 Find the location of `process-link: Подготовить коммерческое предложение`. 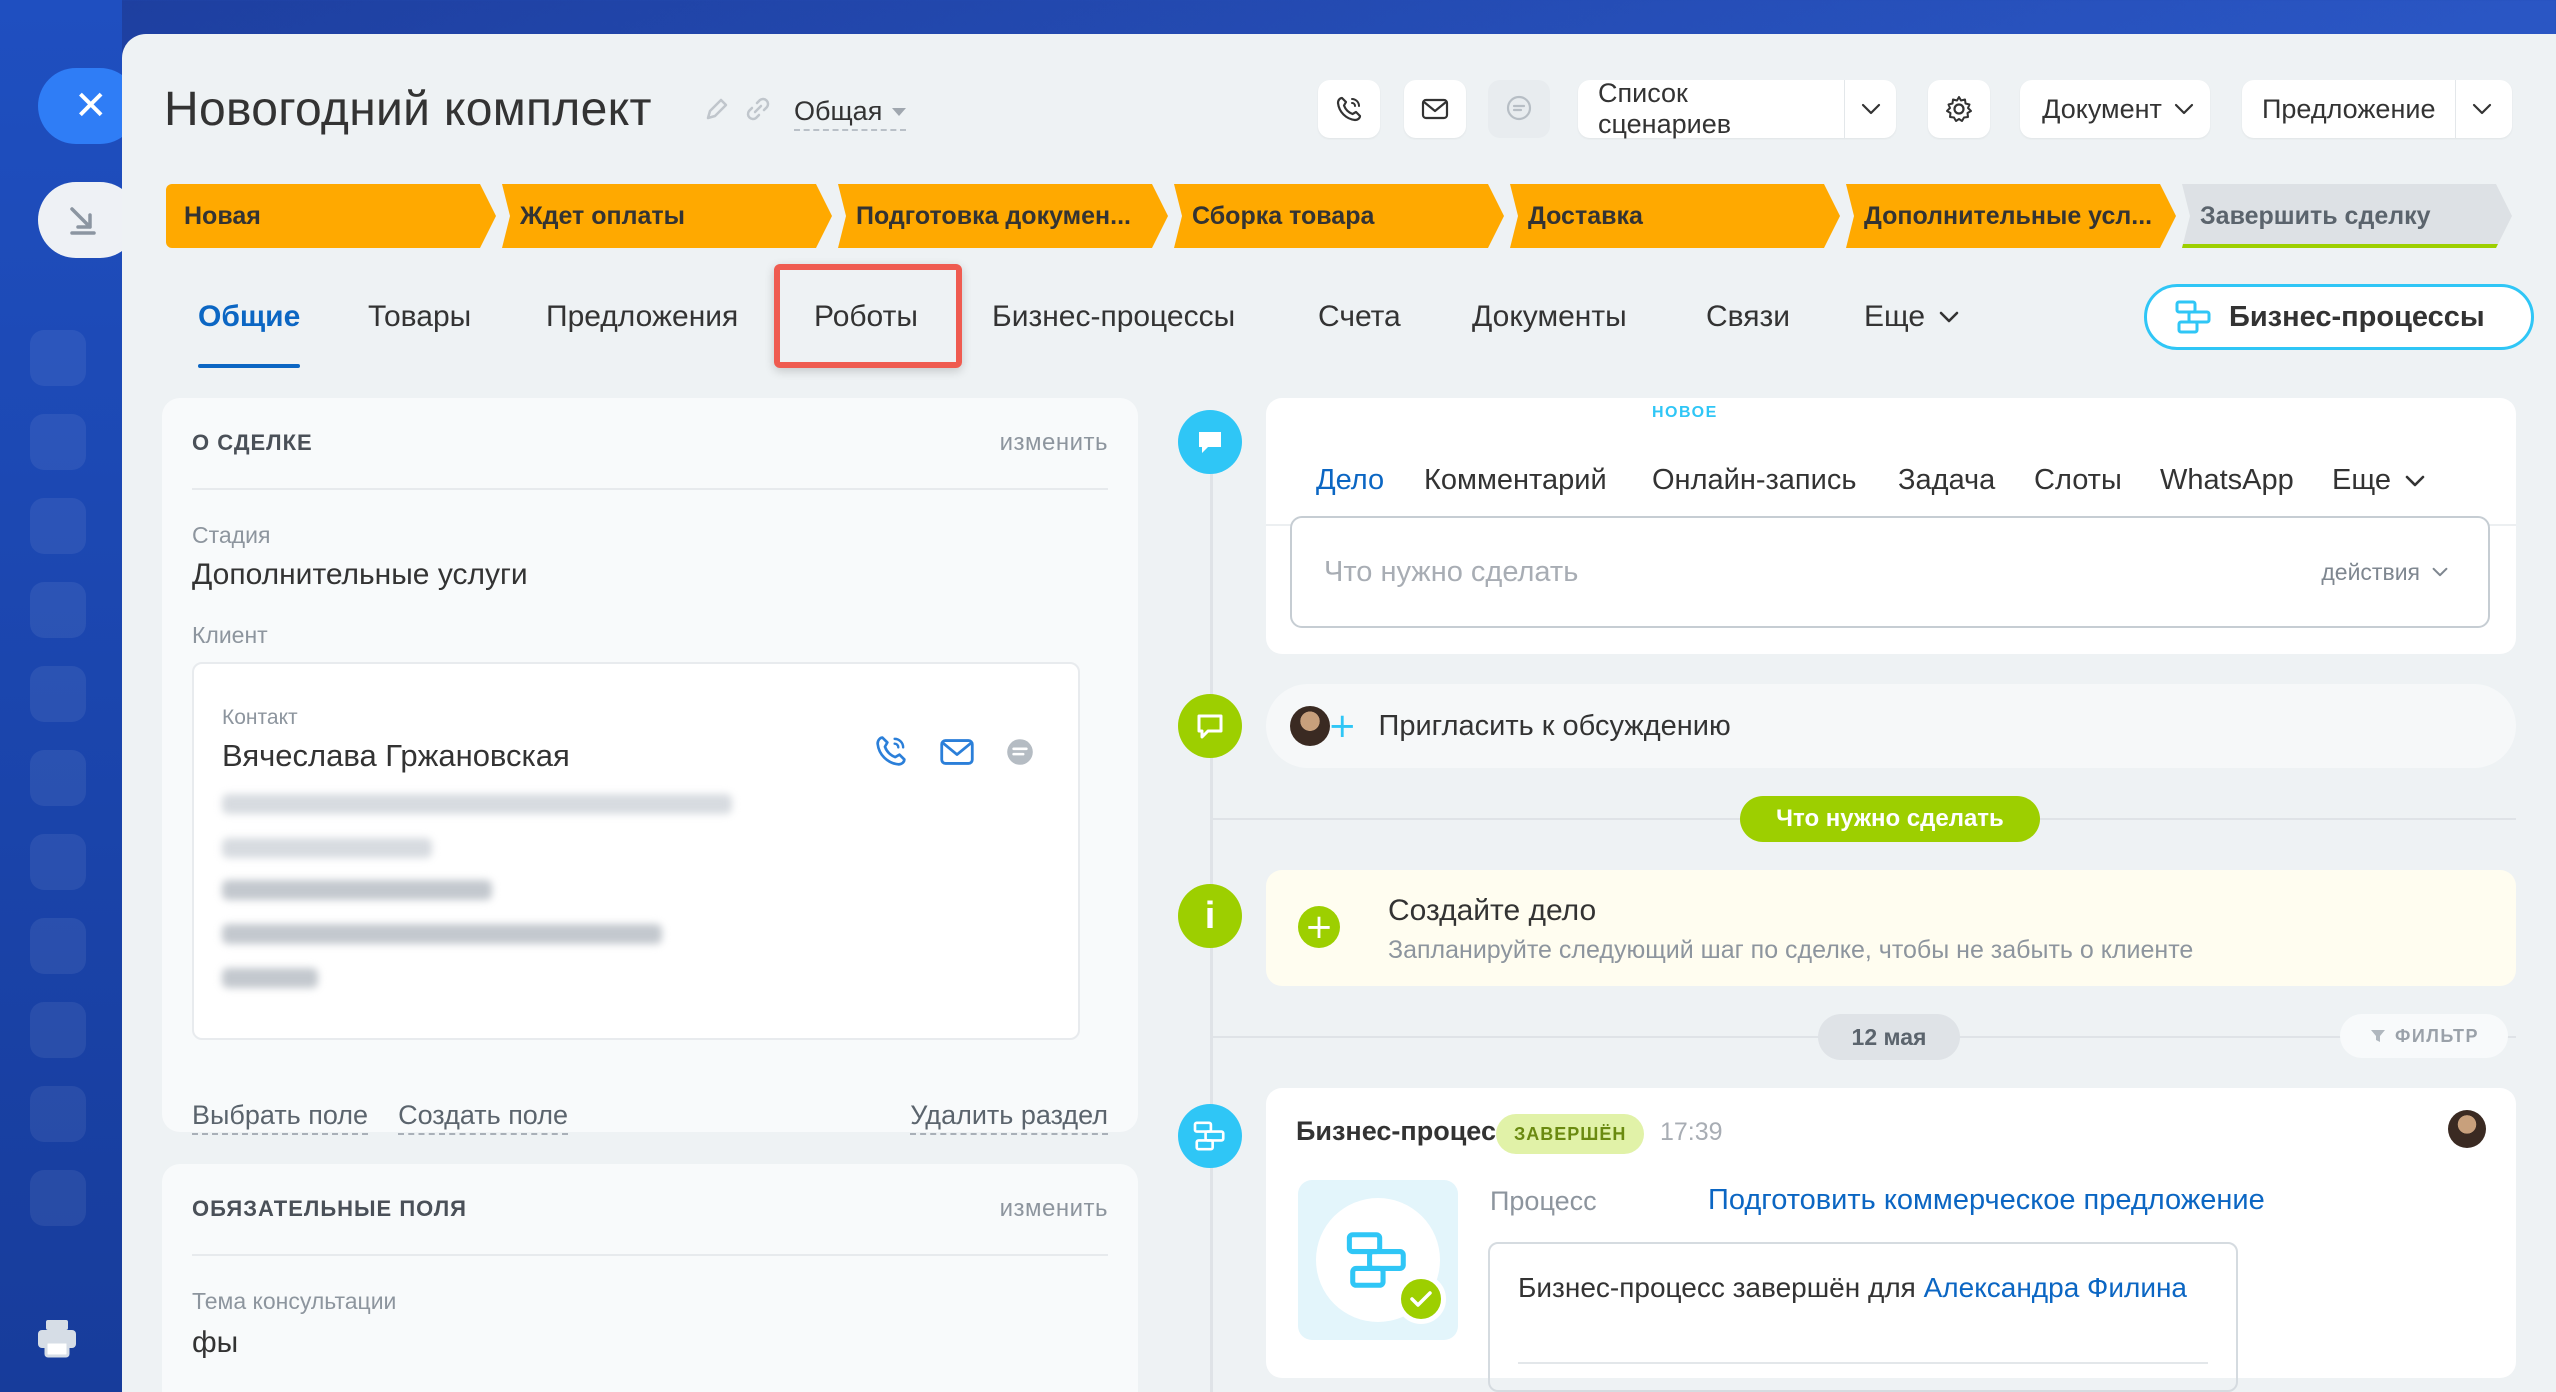

process-link: Подготовить коммерческое предложение is located at coordinates (1986, 1200).